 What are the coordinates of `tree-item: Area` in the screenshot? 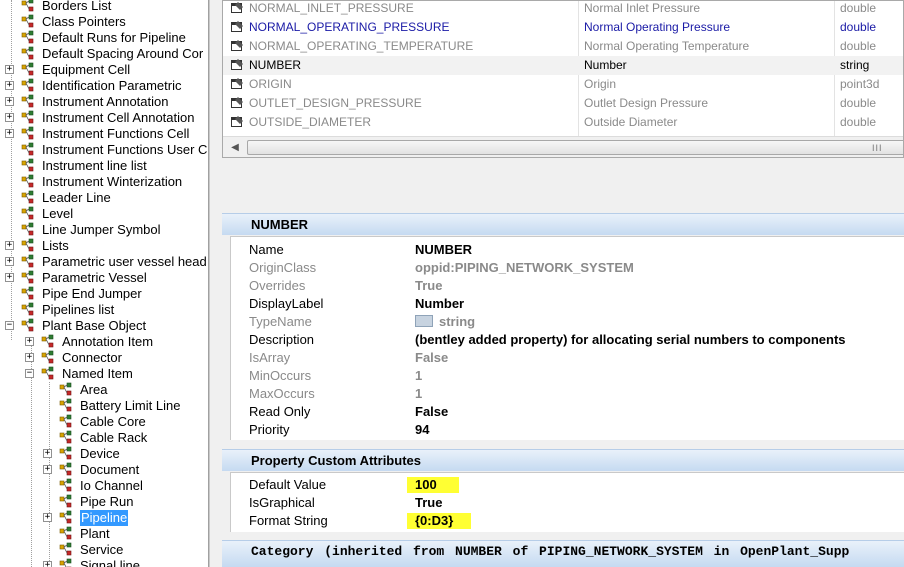 It's located at (104, 390).